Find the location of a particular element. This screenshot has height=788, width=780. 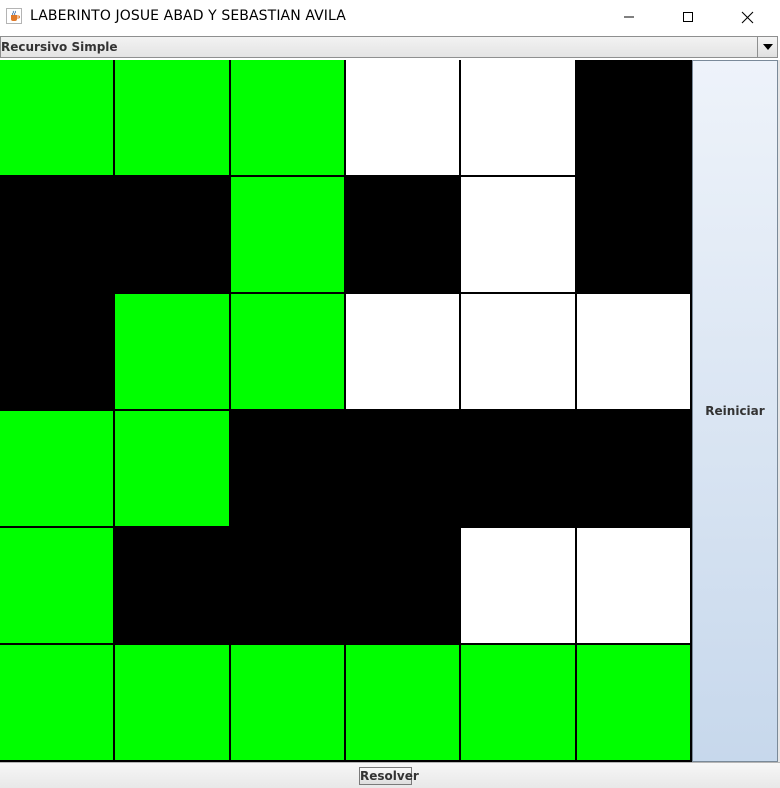

title-bar: LABERINTO JOSUE ABAD Y SEBASTIAN AVILA is located at coordinates (390, 17).